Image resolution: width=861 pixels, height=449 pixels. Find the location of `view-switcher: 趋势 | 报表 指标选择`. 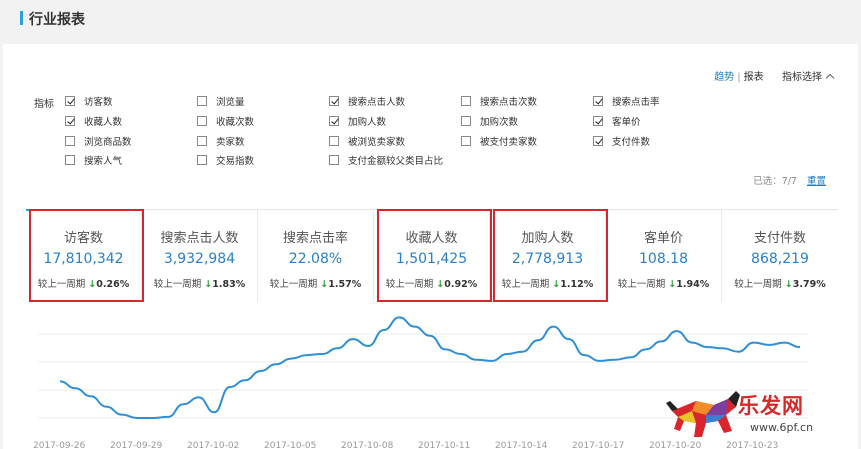

view-switcher: 趋势 | 报表 指标选择 is located at coordinates (774, 75).